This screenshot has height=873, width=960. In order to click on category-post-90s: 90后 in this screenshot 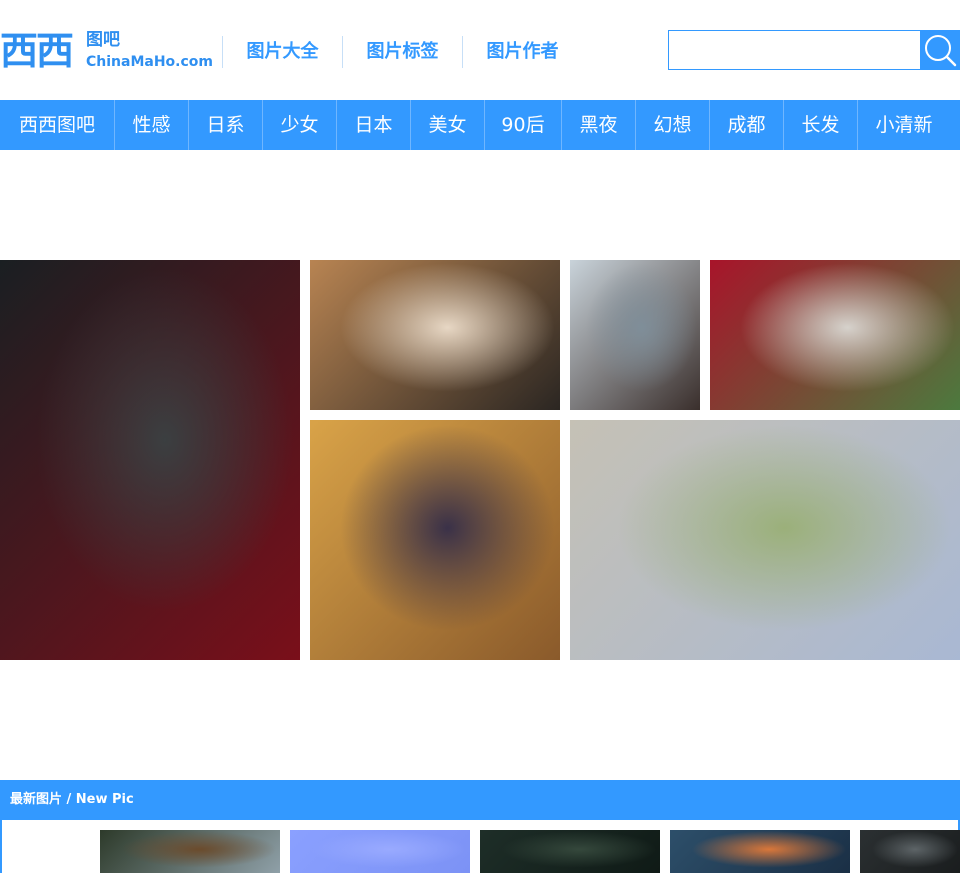, I will do `click(523, 125)`.